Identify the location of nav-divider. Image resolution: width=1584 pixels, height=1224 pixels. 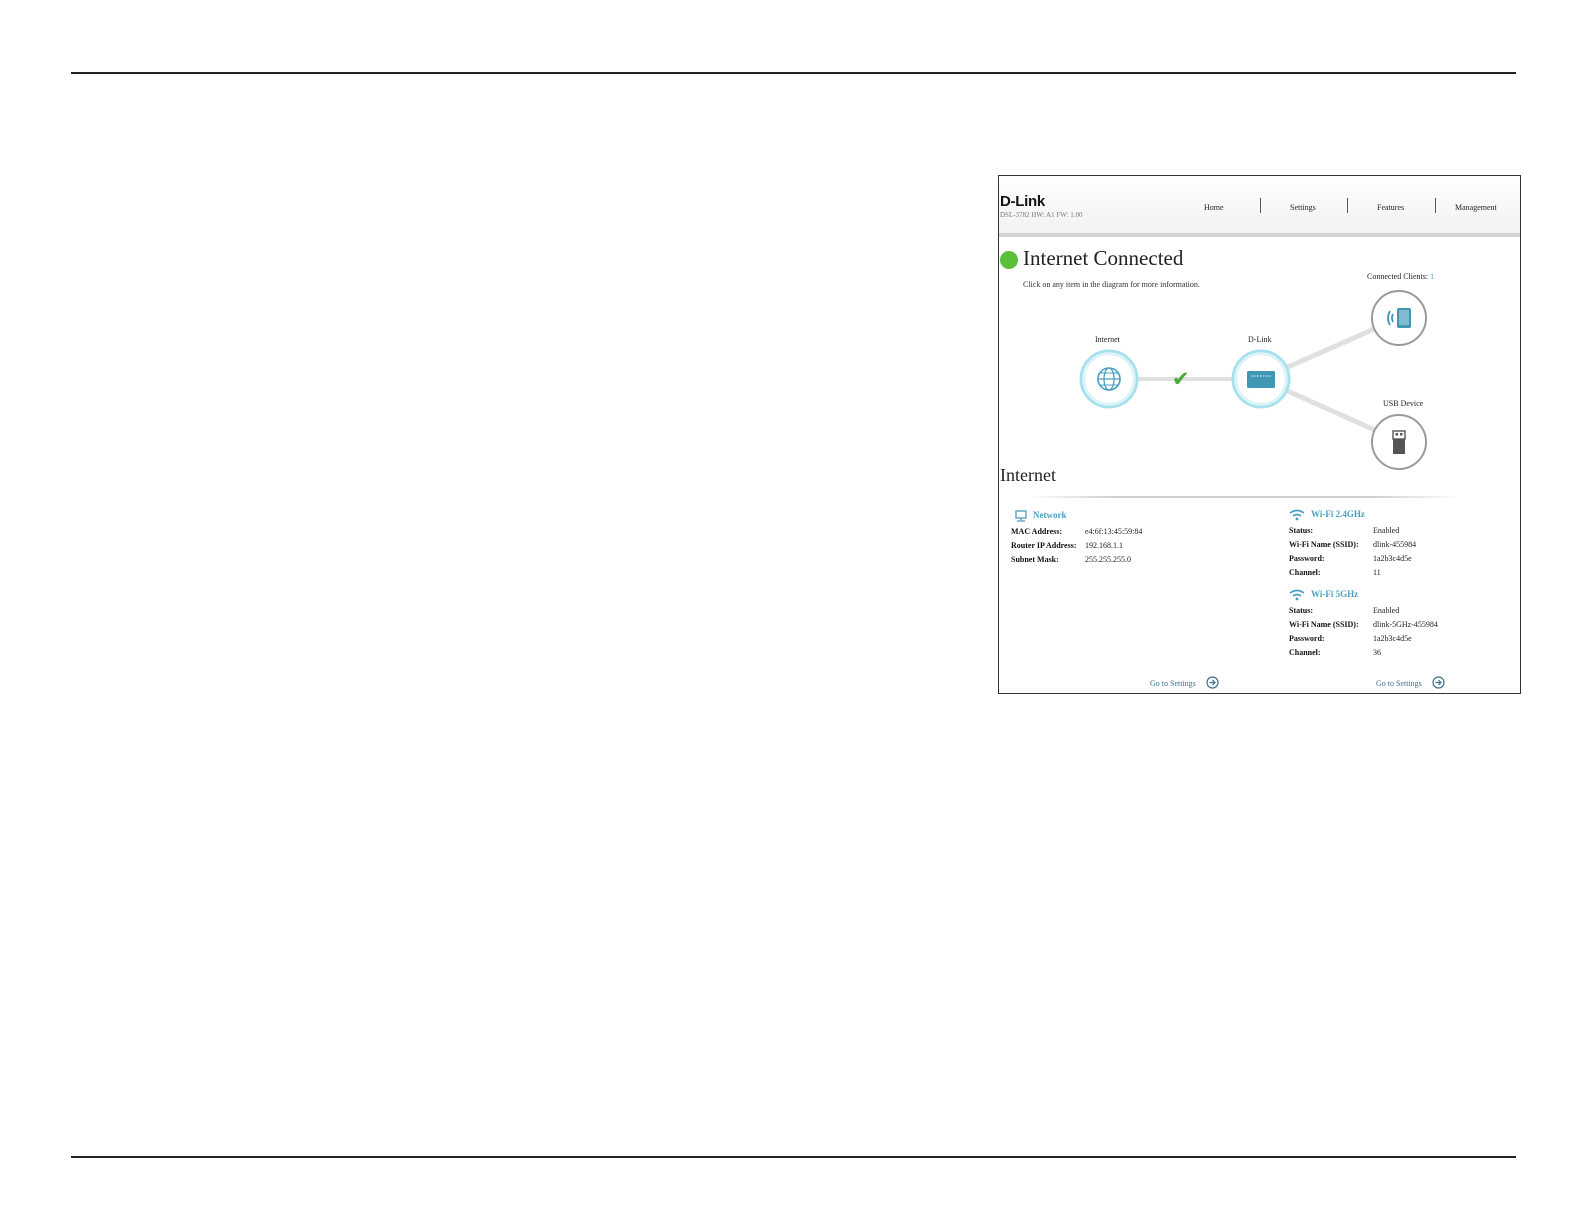
(1520, 205).